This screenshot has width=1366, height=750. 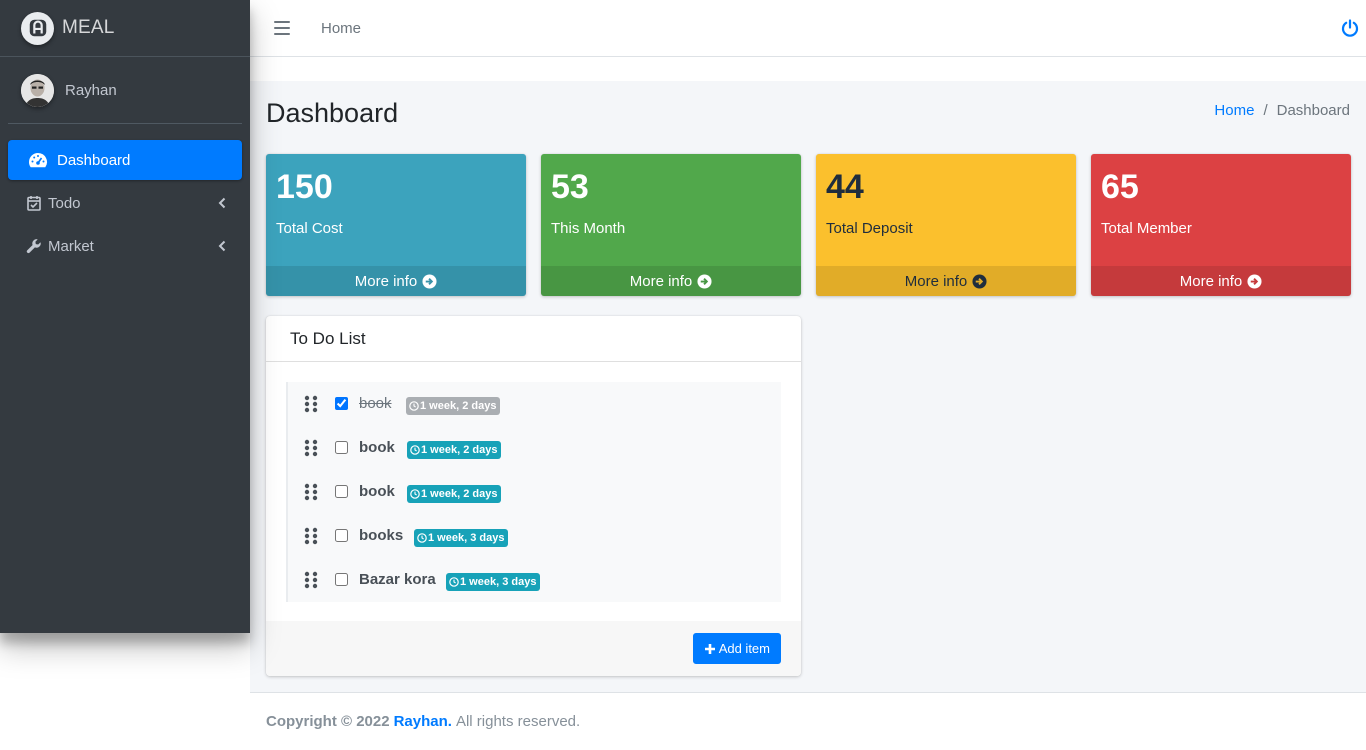 I want to click on stat-value: 150, so click(x=304, y=187).